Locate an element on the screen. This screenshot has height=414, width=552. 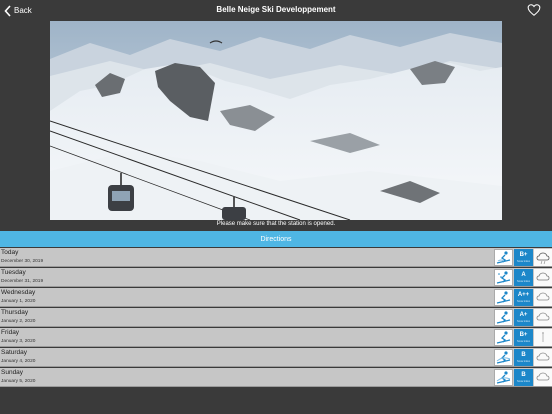
snow-grade: A is located at coordinates (523, 275).